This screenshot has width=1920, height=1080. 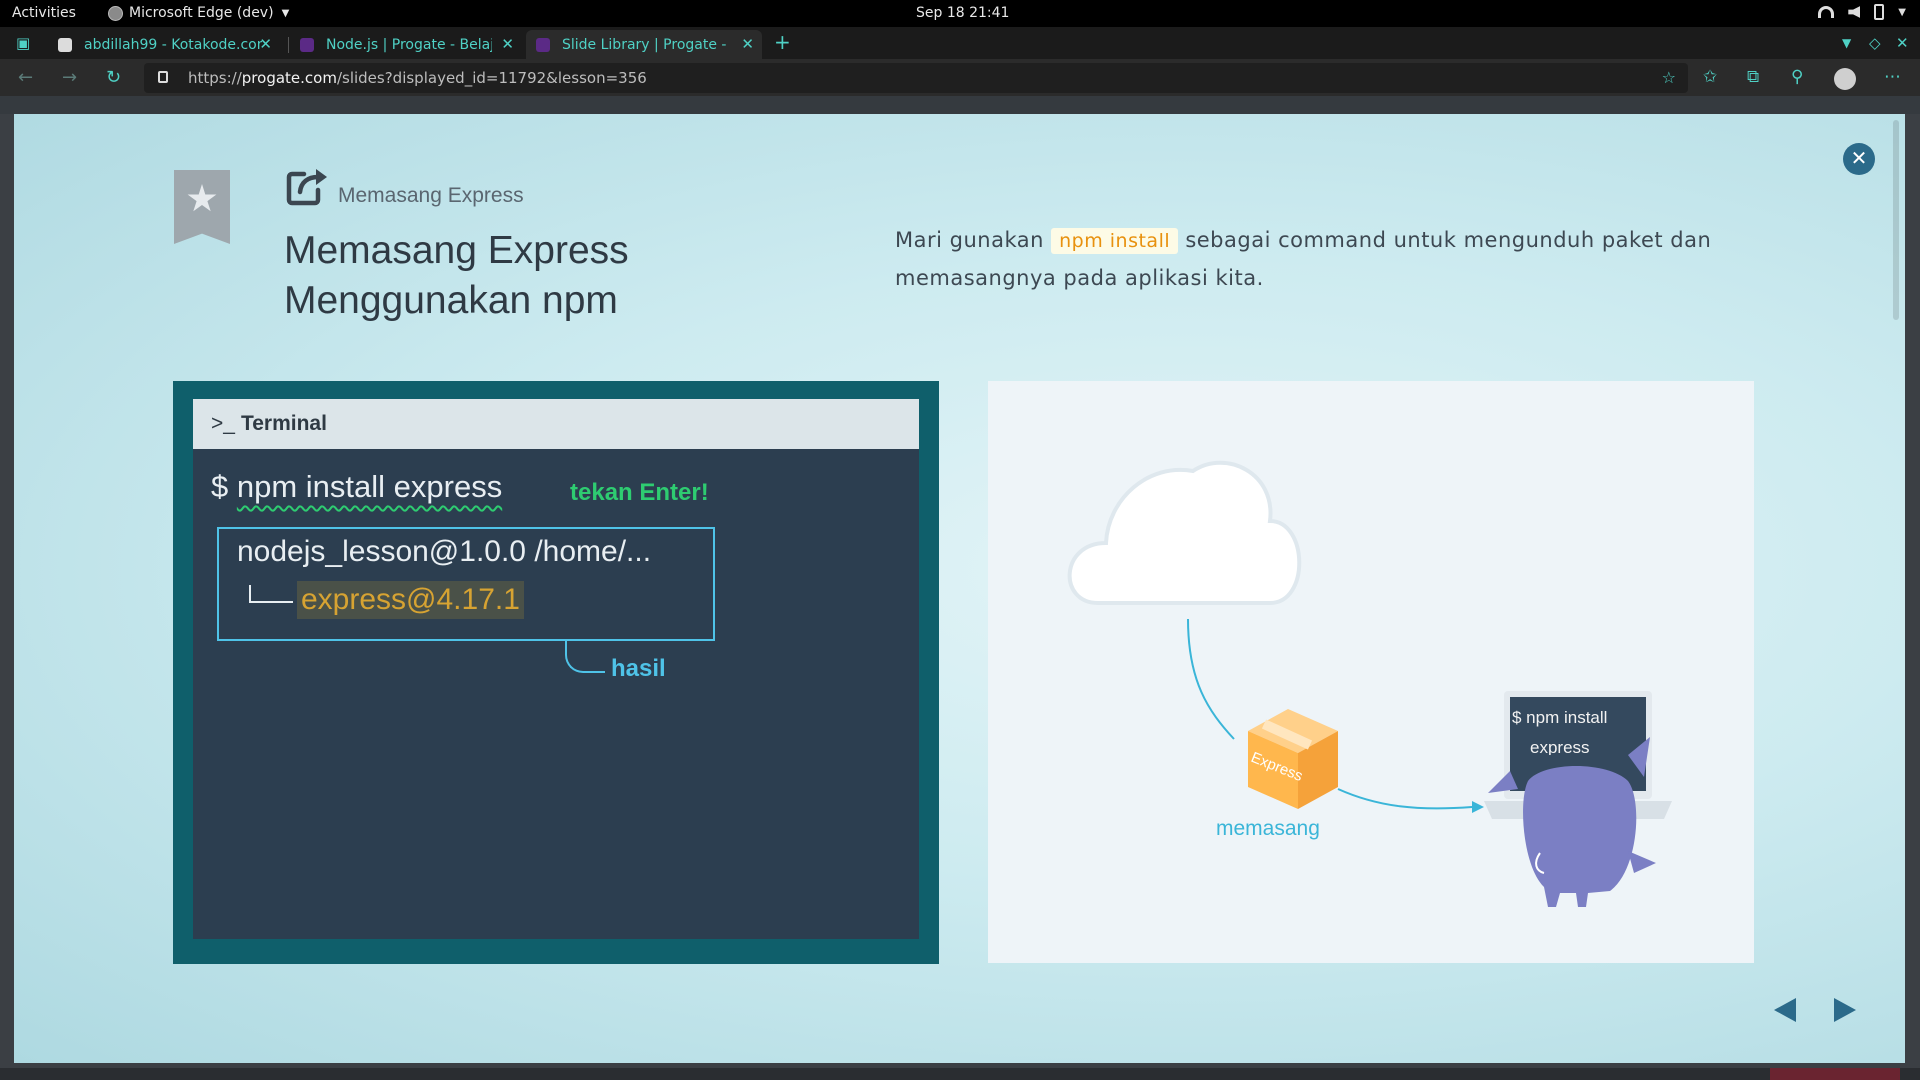 What do you see at coordinates (585, 656) in the screenshot?
I see `result-pointer-line` at bounding box center [585, 656].